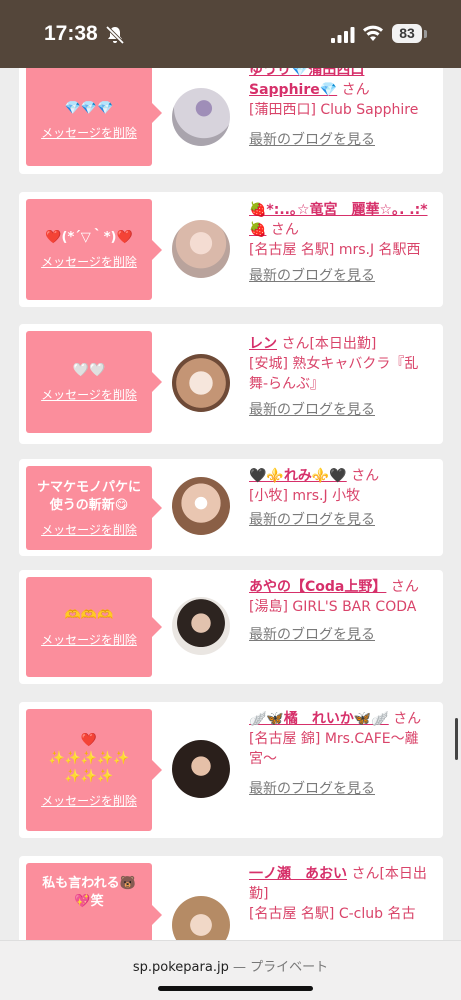 The width and height of the screenshot is (461, 1000). Describe the element at coordinates (335, 250) in the screenshot. I see `shop-name: [名古屋 名駅] mrs.J 名駅西` at that location.